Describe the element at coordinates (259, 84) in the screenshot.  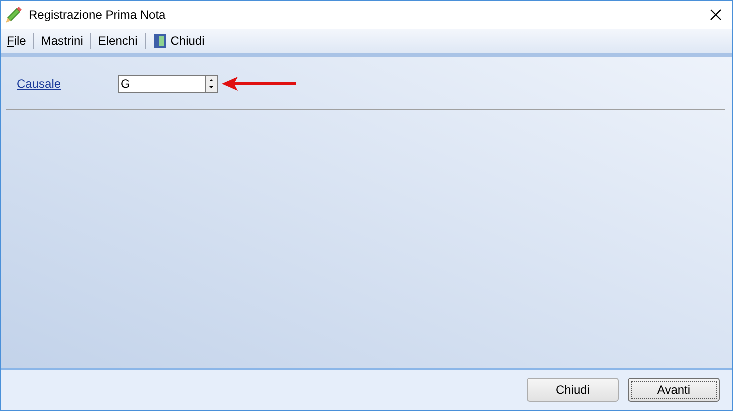
I see `arrow-icon` at that location.